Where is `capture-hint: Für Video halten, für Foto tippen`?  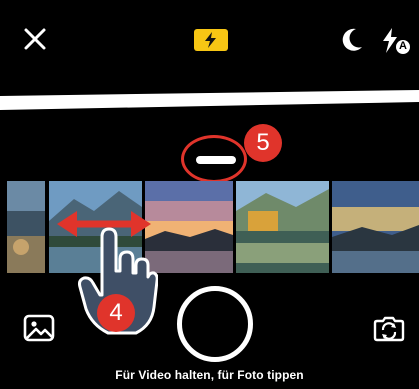 capture-hint: Für Video halten, für Foto tippen is located at coordinates (209, 375).